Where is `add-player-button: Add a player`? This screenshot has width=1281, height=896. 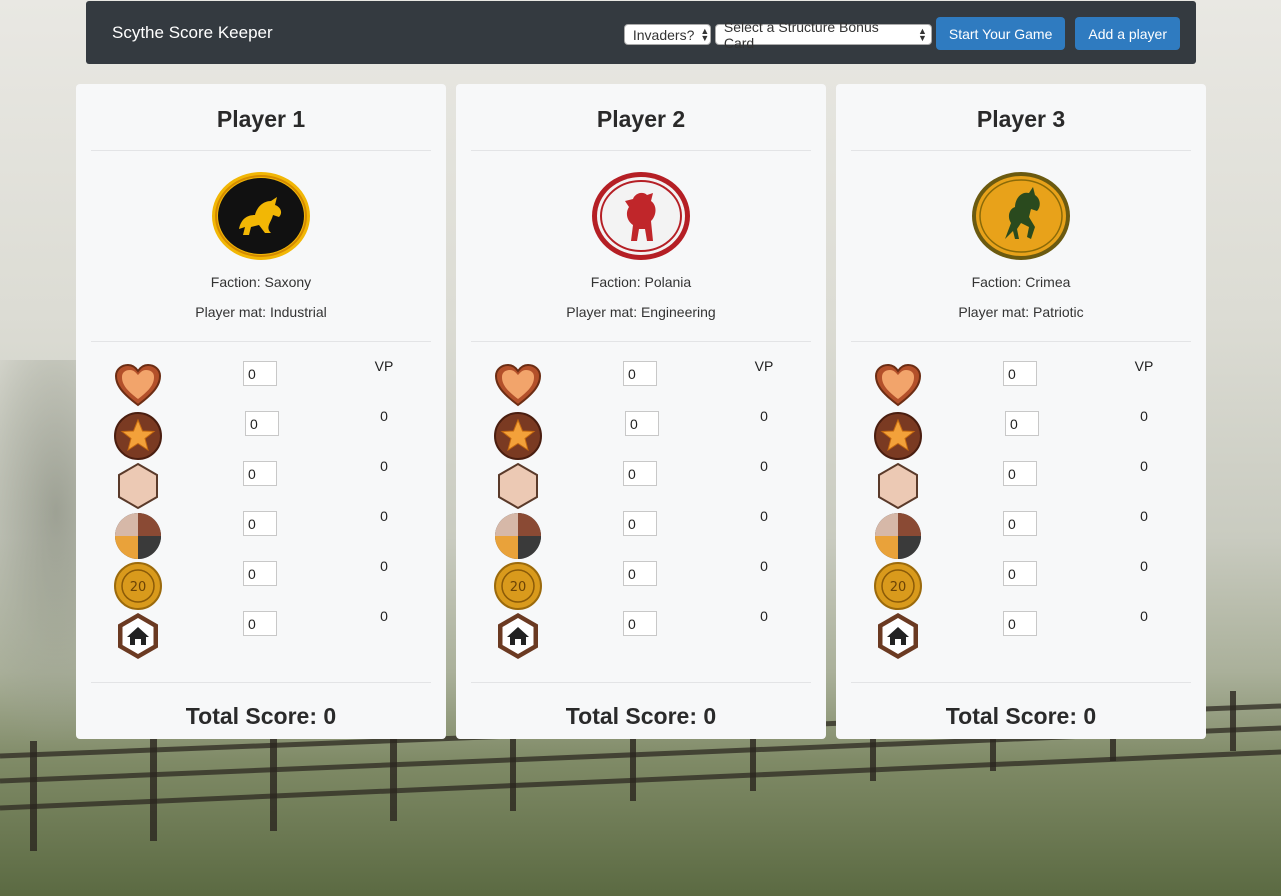
add-player-button: Add a player is located at coordinates (1127, 33).